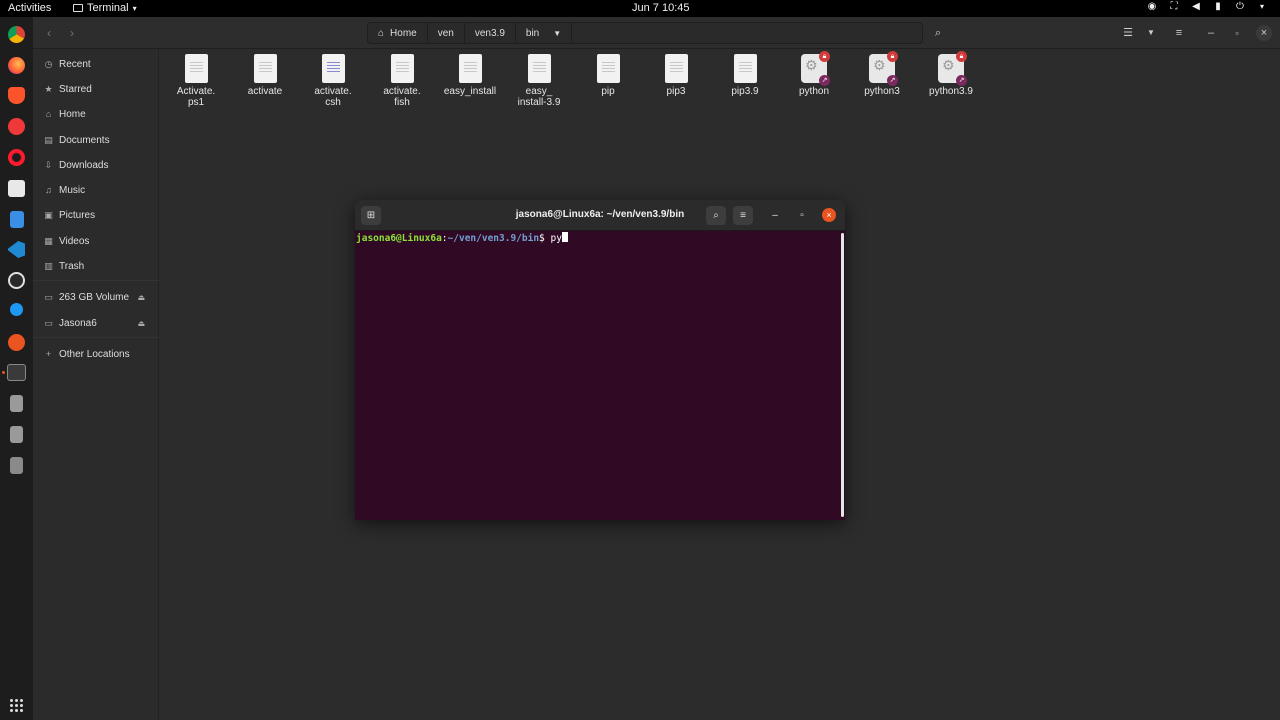 This screenshot has width=1280, height=720. I want to click on docs-icon, so click(17, 219).